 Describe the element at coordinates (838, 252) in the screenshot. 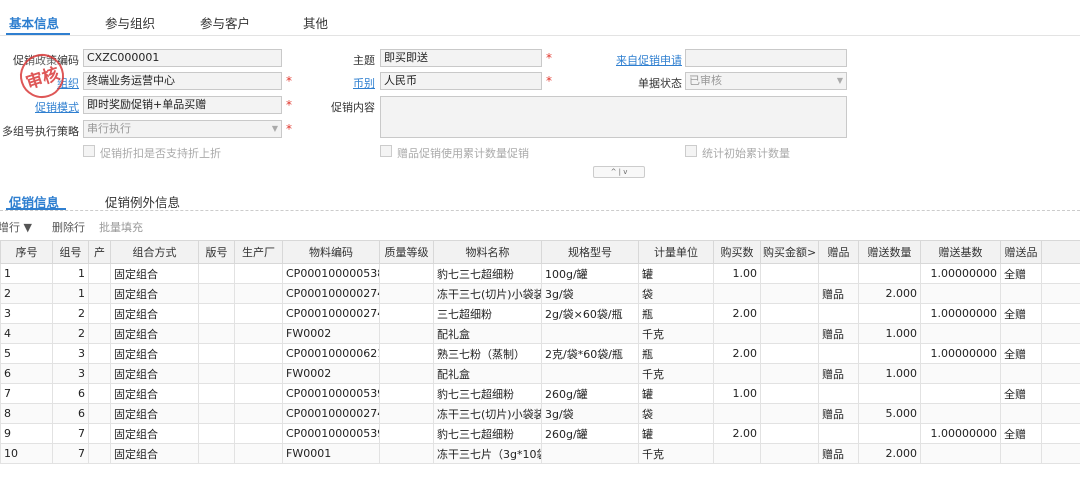

I see `column-header: 赠品` at that location.